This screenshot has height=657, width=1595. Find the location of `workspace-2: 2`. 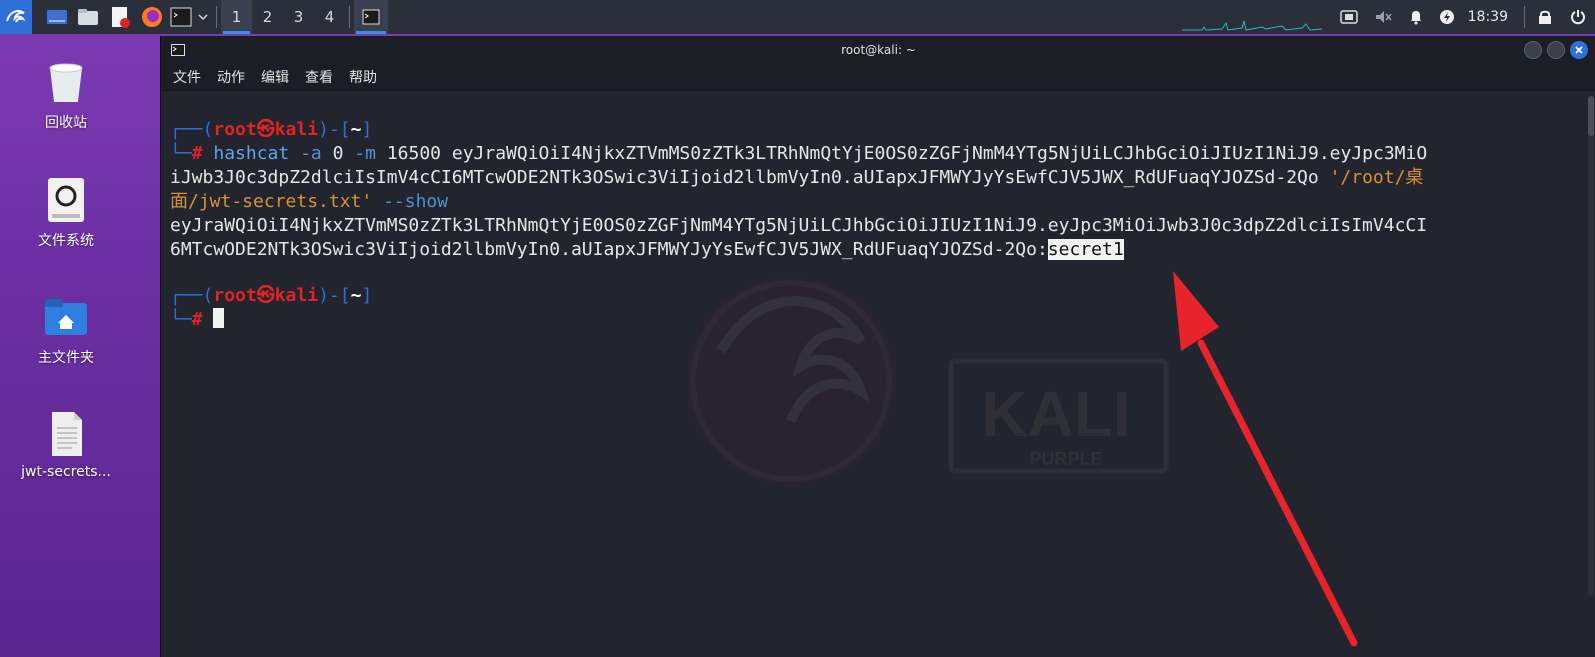

workspace-2: 2 is located at coordinates (267, 17).